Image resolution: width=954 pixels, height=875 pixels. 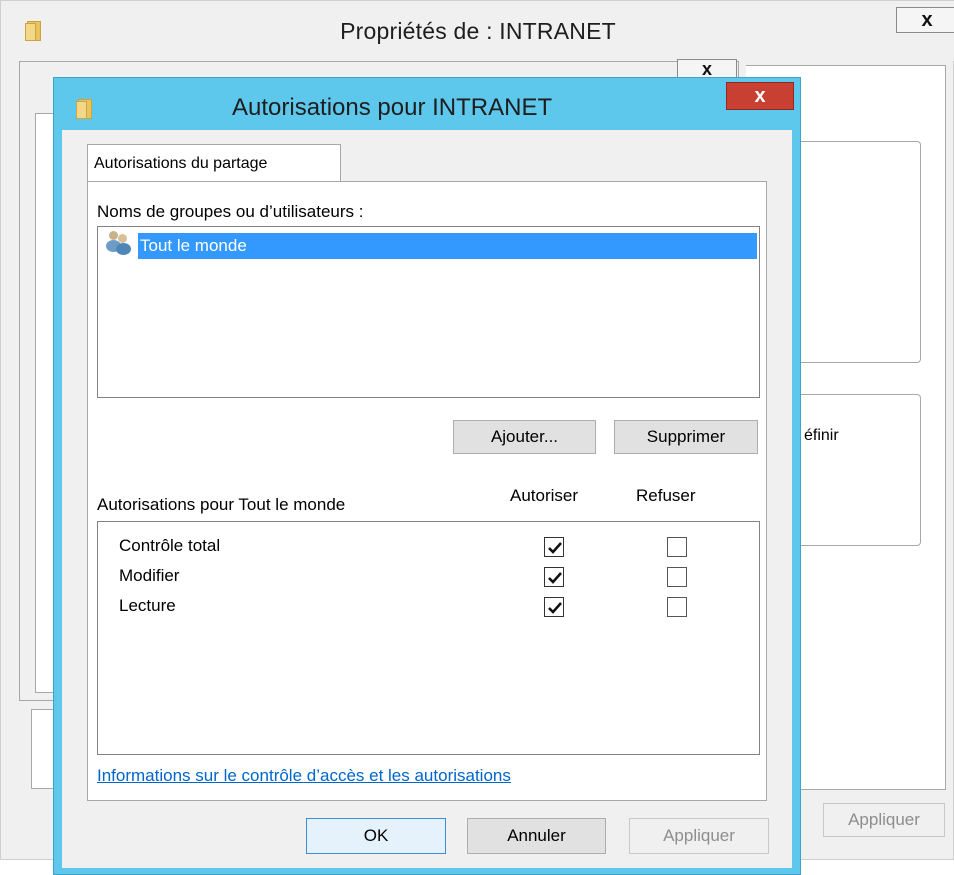 I want to click on allow-checkbox-modifier, so click(x=554, y=577).